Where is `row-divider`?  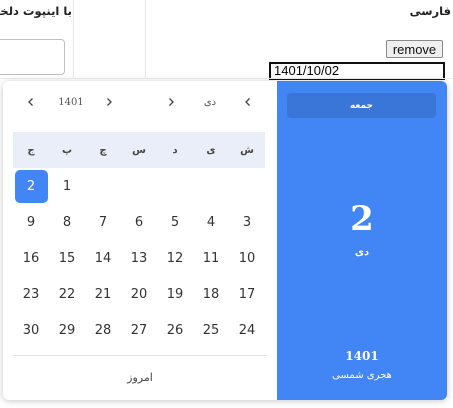
row-divider is located at coordinates (226, 78).